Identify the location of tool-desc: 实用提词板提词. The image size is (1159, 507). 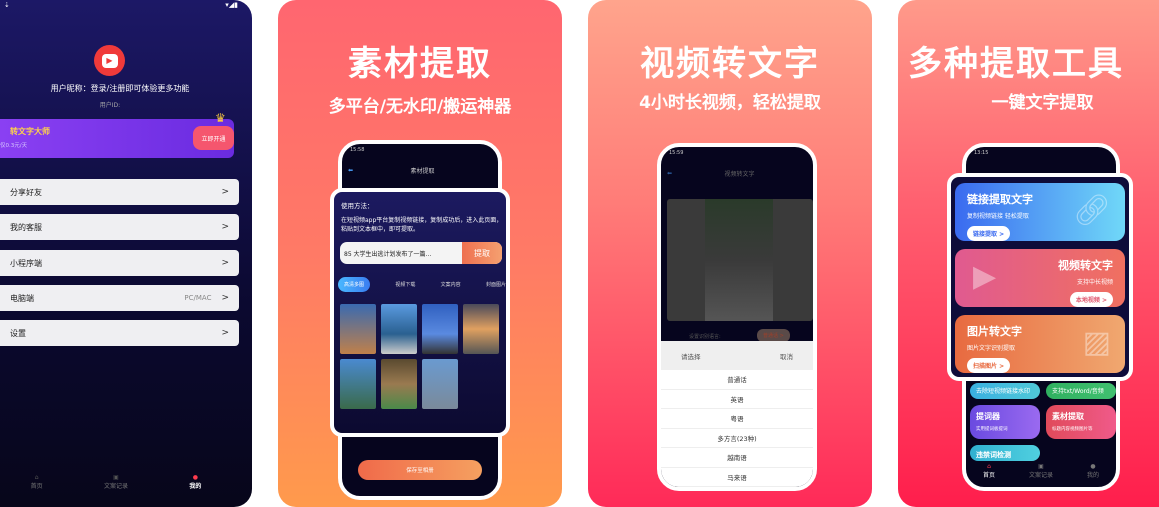
(992, 429).